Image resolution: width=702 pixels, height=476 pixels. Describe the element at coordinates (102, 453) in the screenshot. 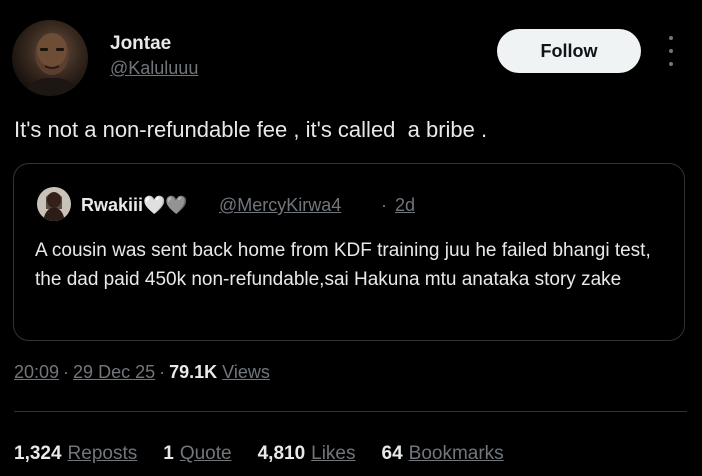

I see `reposts-label: Reposts` at that location.